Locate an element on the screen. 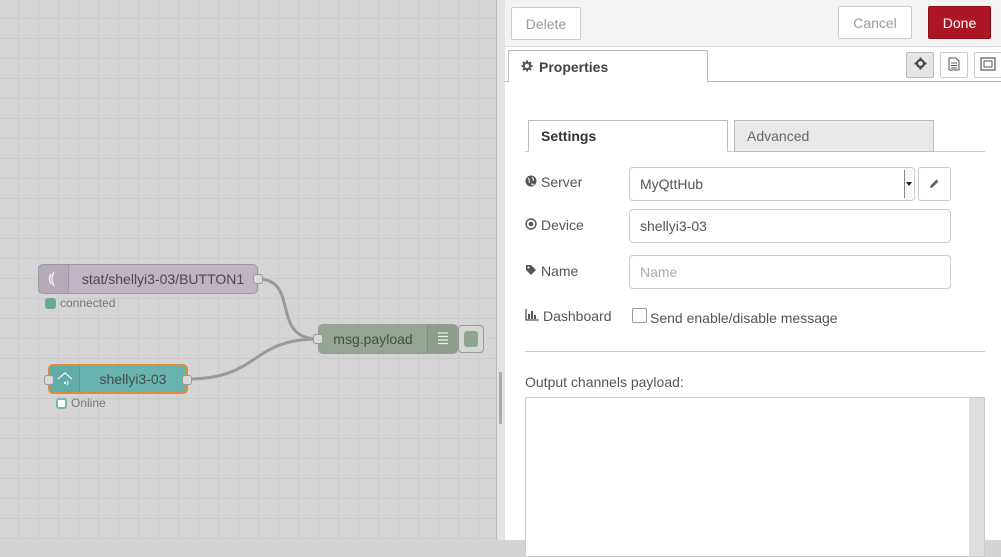 The width and height of the screenshot is (1001, 557). server-select: MyQttHub is located at coordinates (772, 184).